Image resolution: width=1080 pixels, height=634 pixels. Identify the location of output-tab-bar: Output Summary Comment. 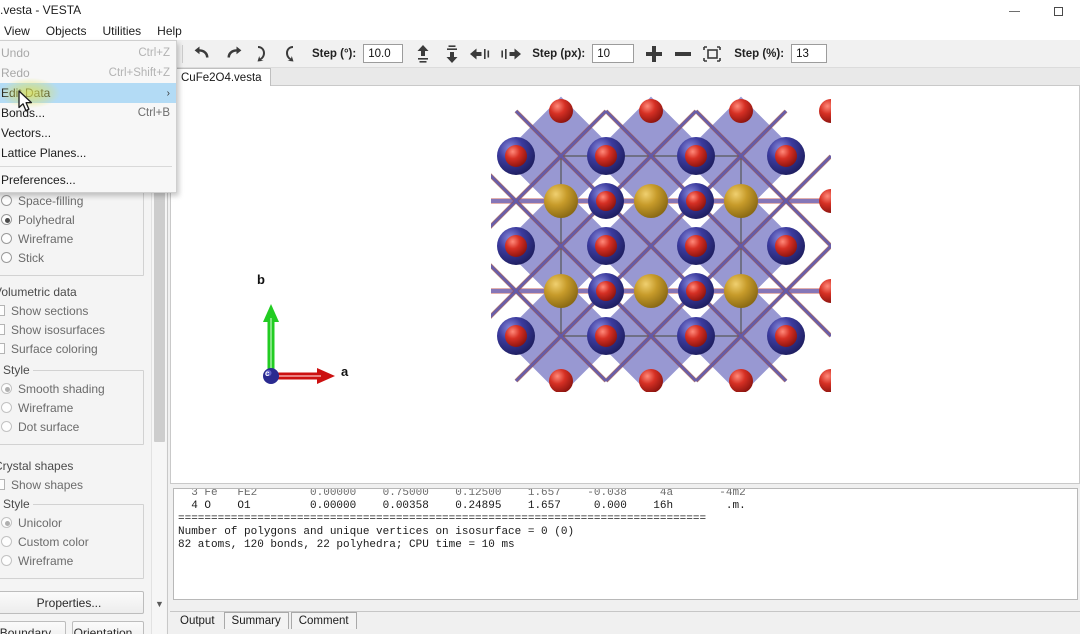
(265, 620).